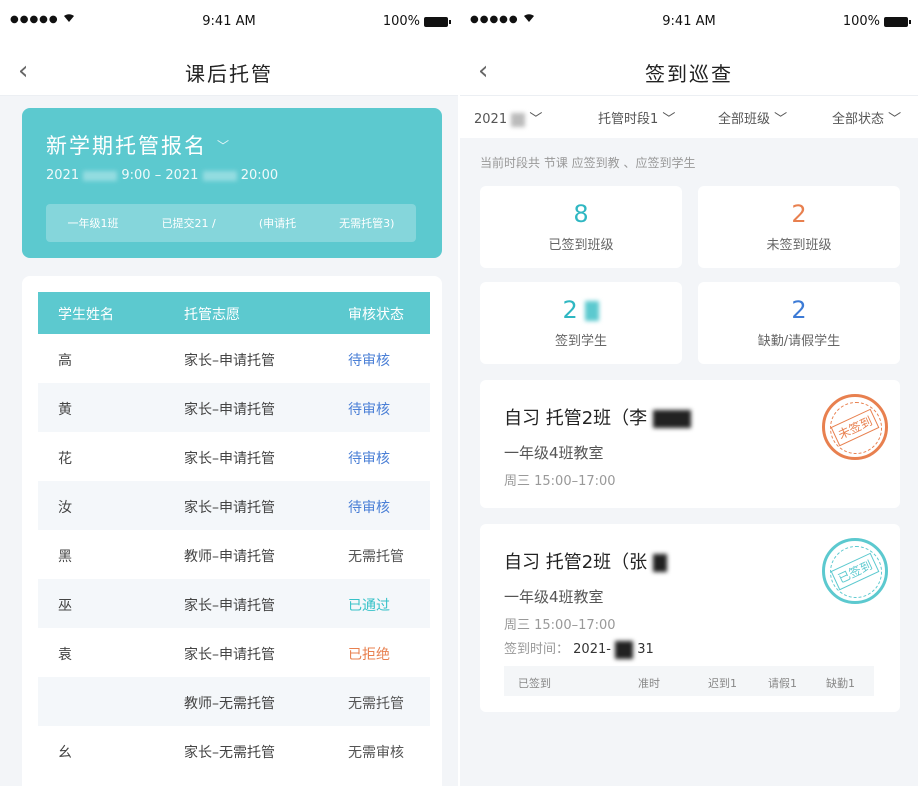  I want to click on sign-in-time: 签到时间： 2021- 31, so click(579, 648).